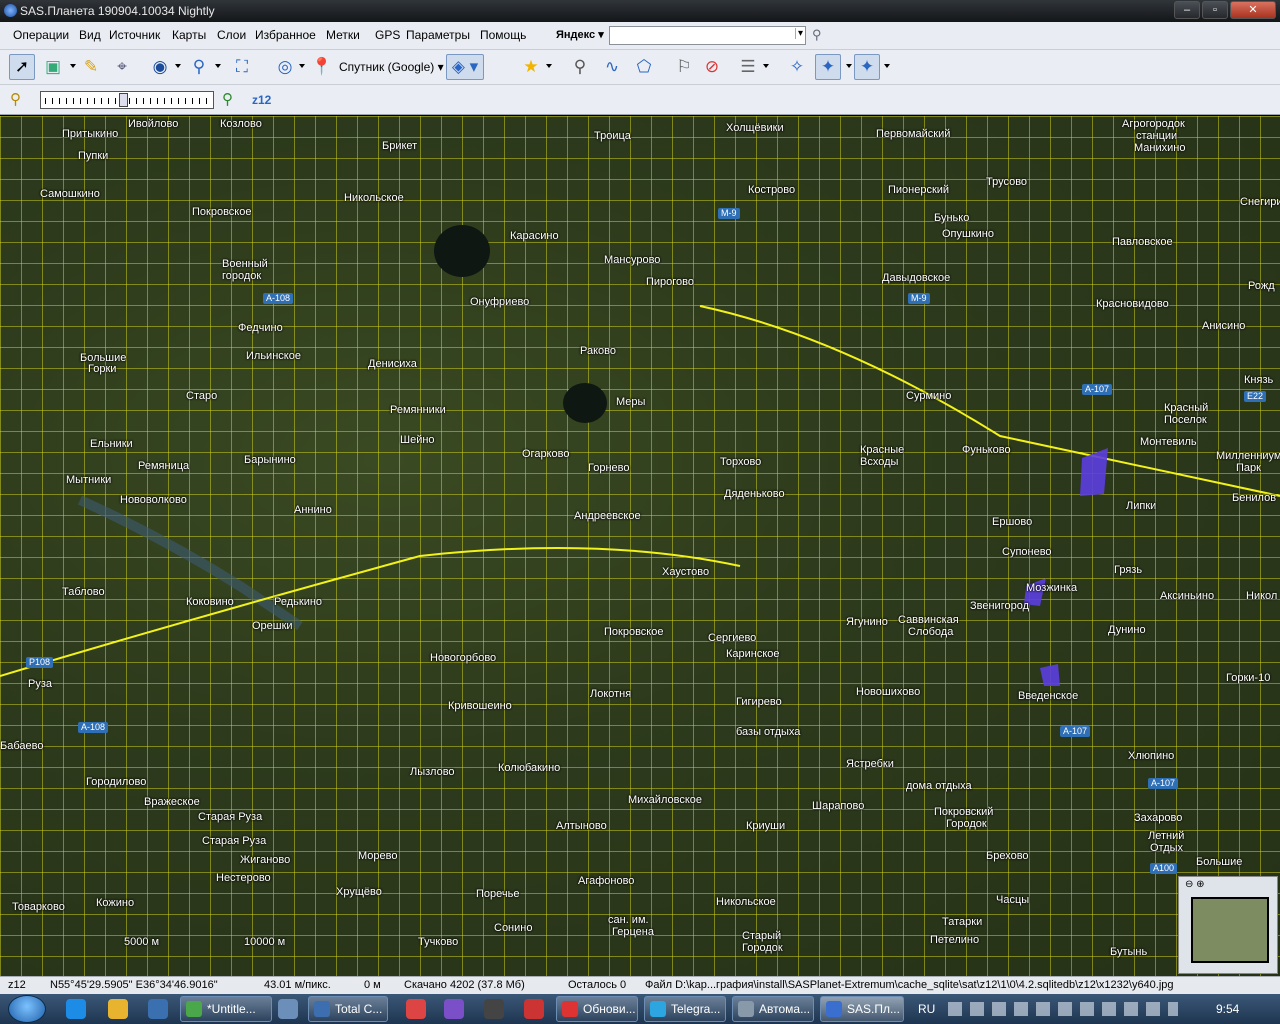 Image resolution: width=1280 pixels, height=1024 pixels. Describe the element at coordinates (1167, 848) in the screenshot. I see `place-label: Отдых` at that location.